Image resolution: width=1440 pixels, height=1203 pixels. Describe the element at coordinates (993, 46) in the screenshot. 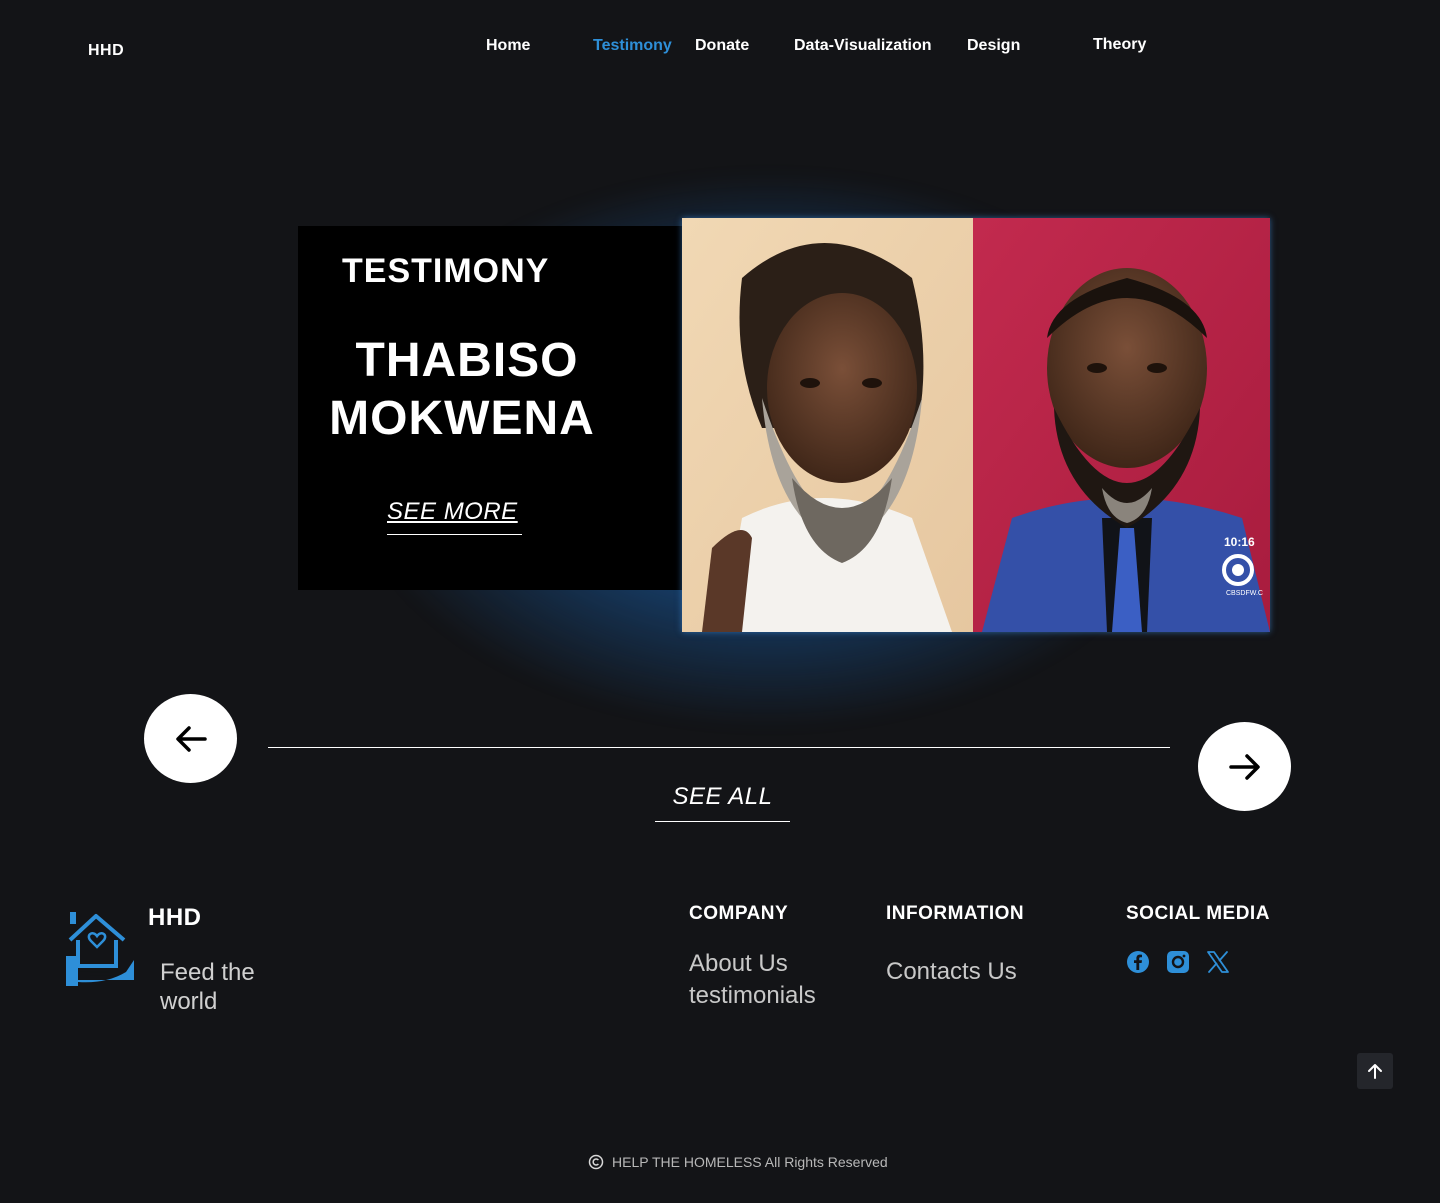

I see `nav-design: Design` at that location.